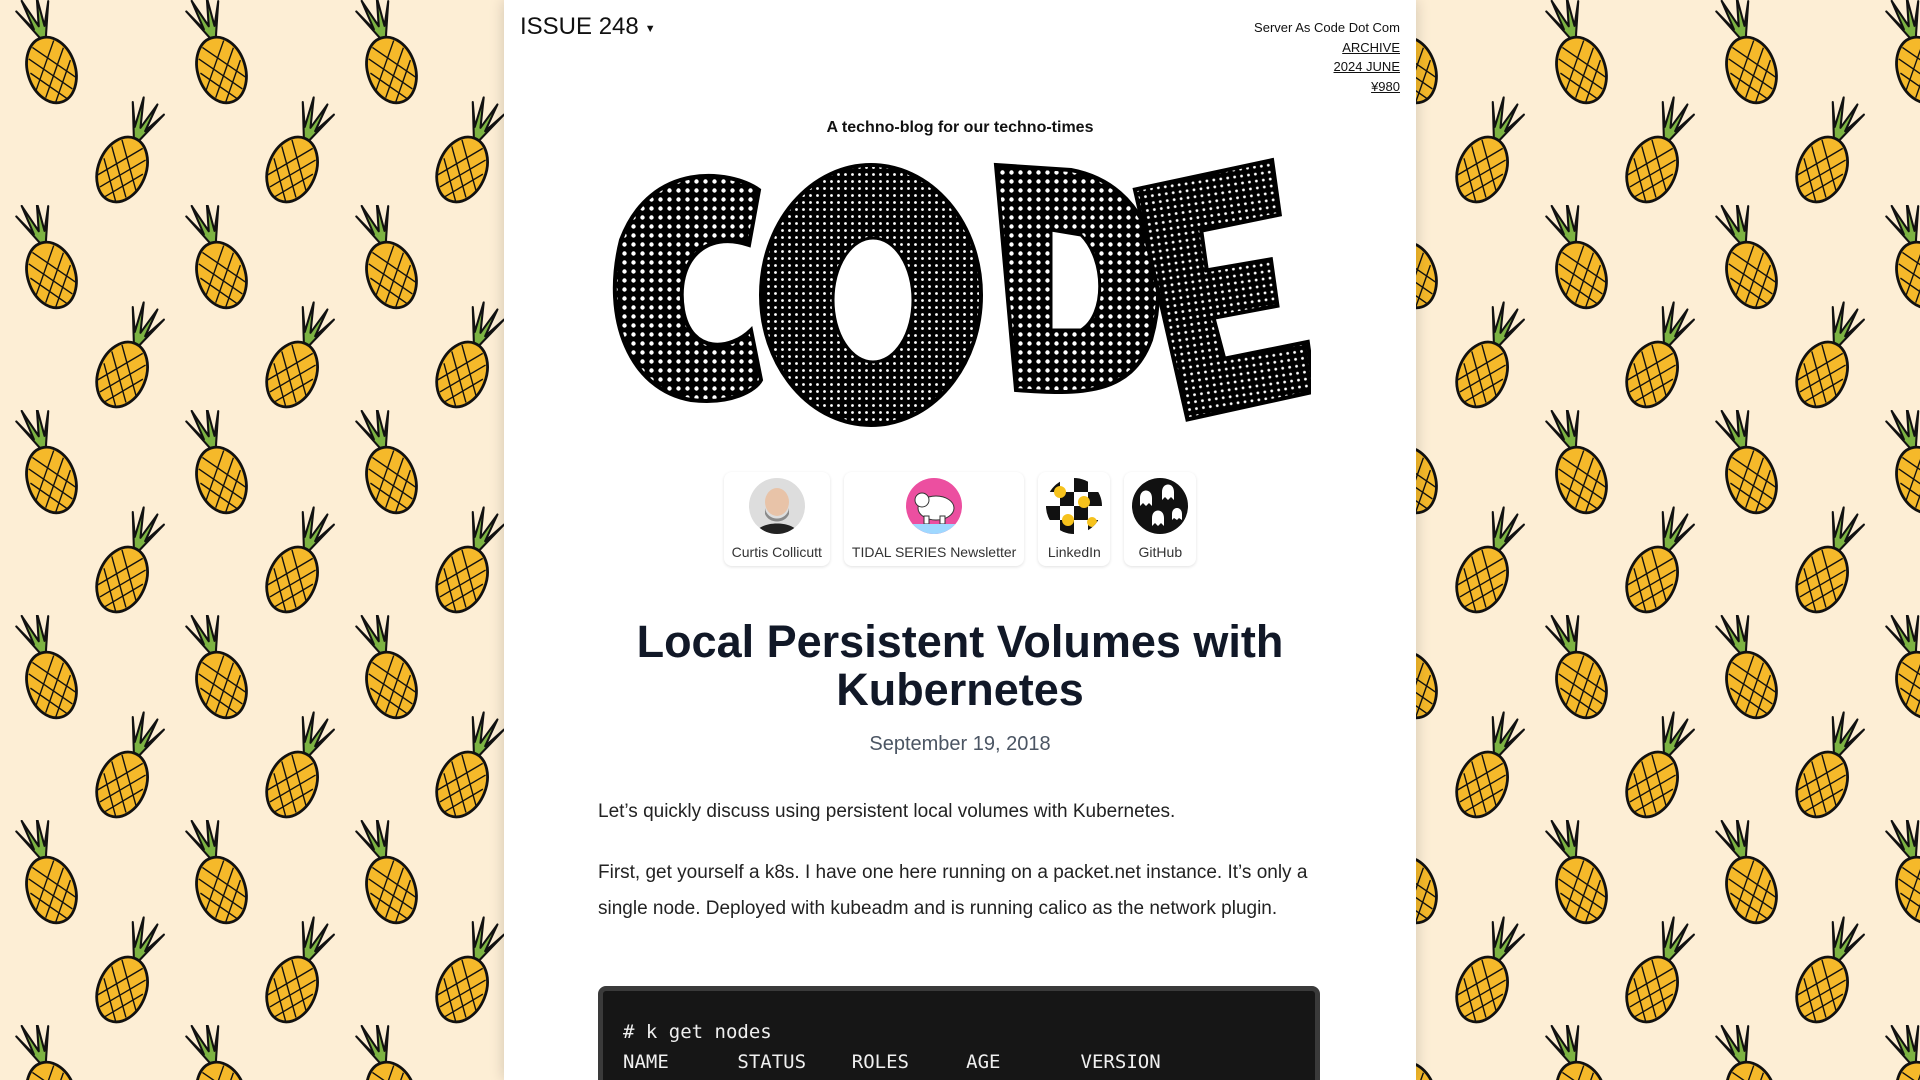  Describe the element at coordinates (960, 665) in the screenshot. I see `article-title: Local Persistent Volumes with Kubernetes` at that location.